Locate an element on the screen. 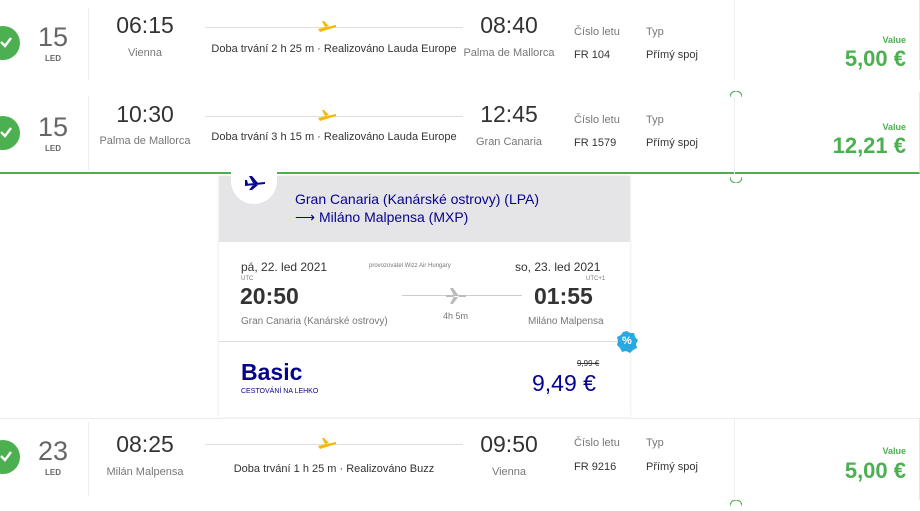 This screenshot has width=920, height=511. discount-badge-text: % is located at coordinates (627, 341).